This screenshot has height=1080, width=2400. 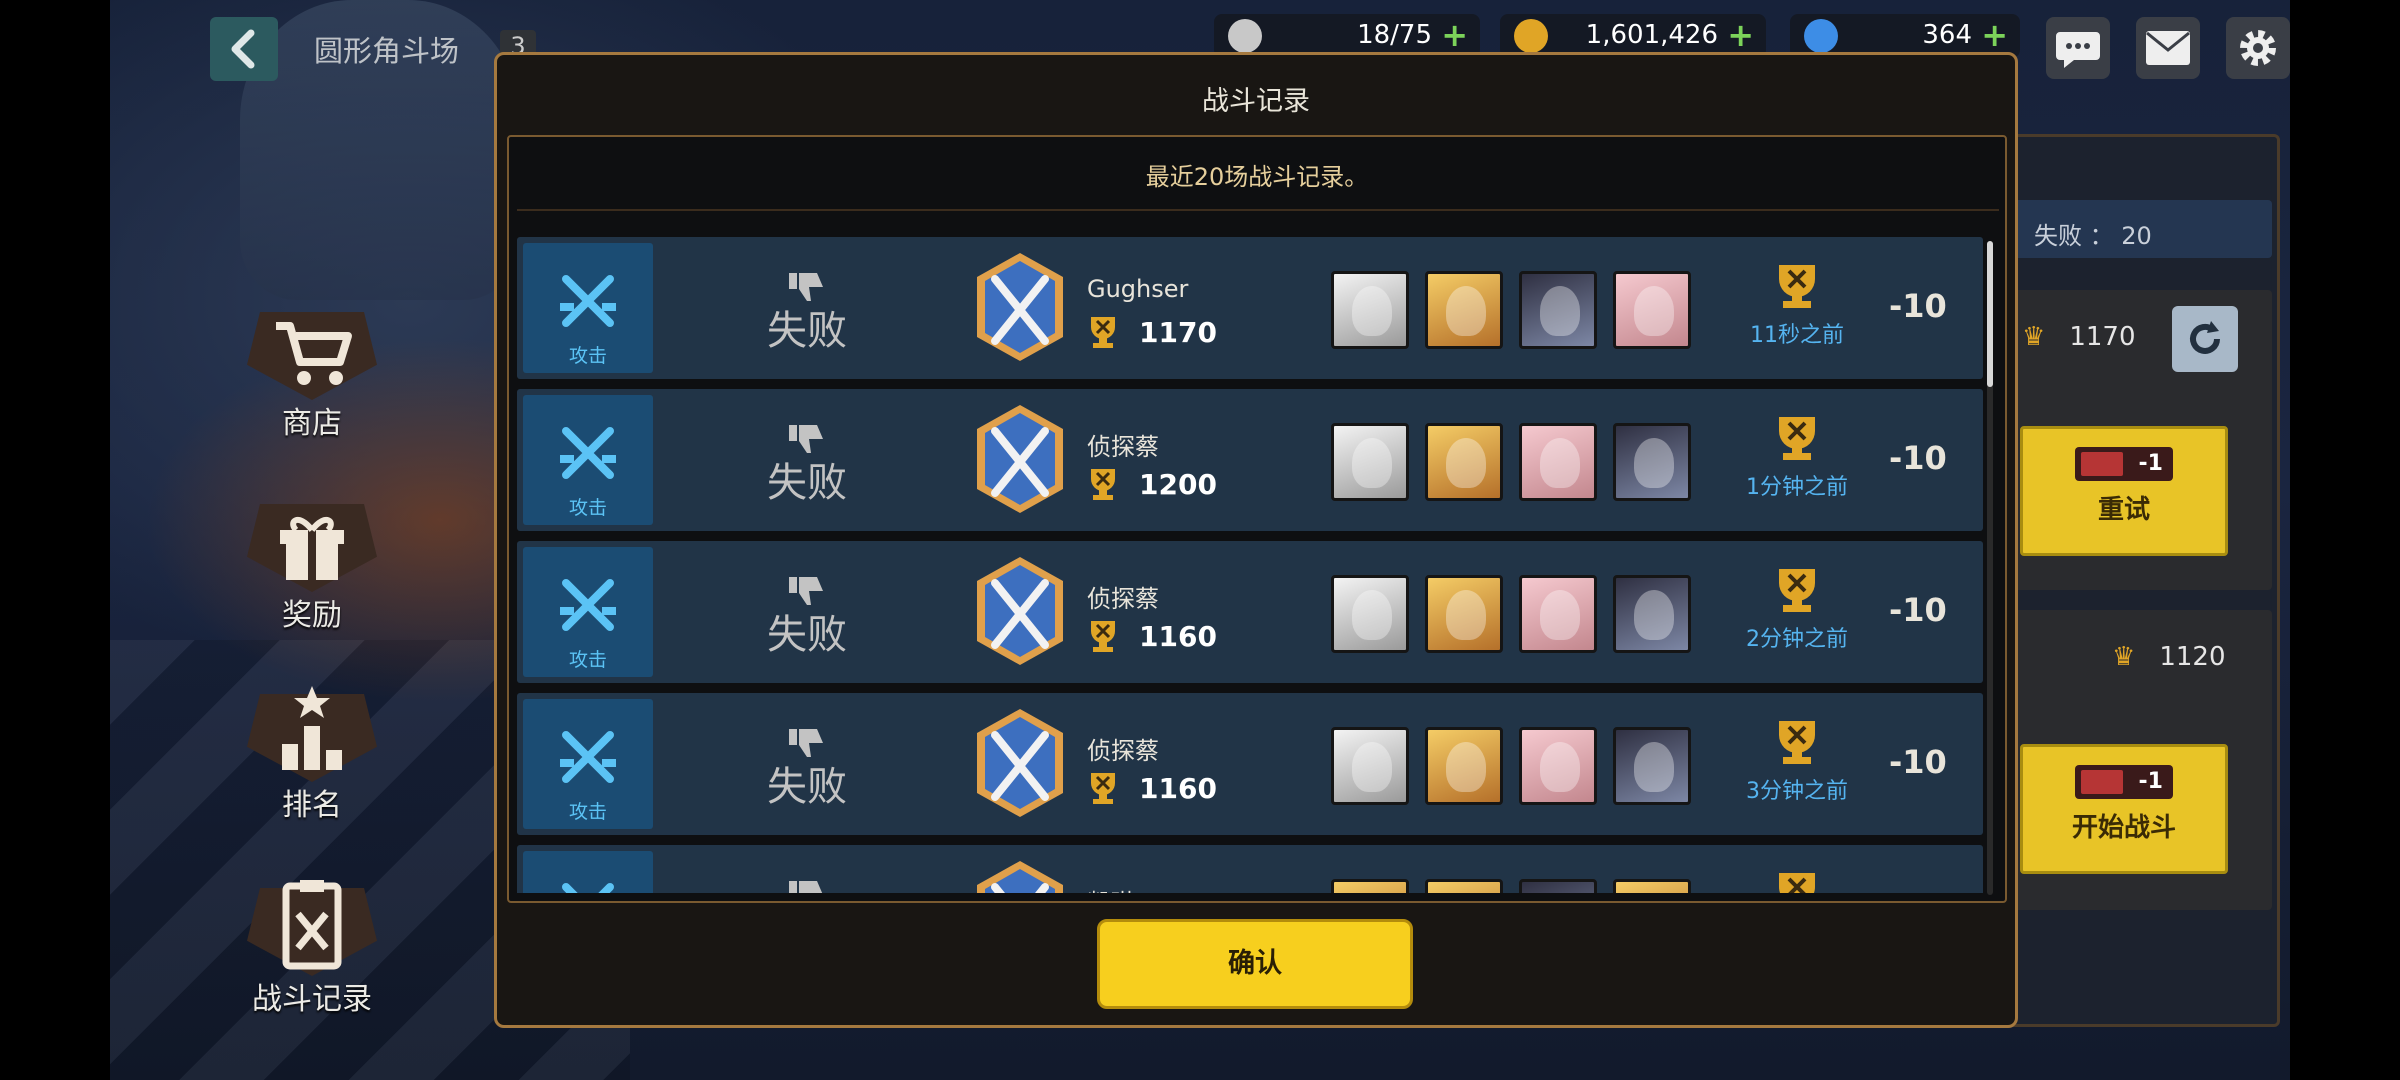 I want to click on blue-gem-icon, so click(x=1821, y=36).